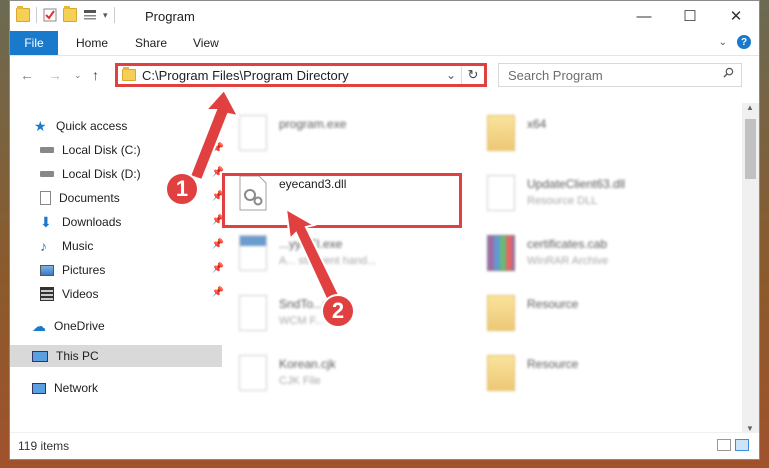  I want to click on dll-icon, so click(501, 193).